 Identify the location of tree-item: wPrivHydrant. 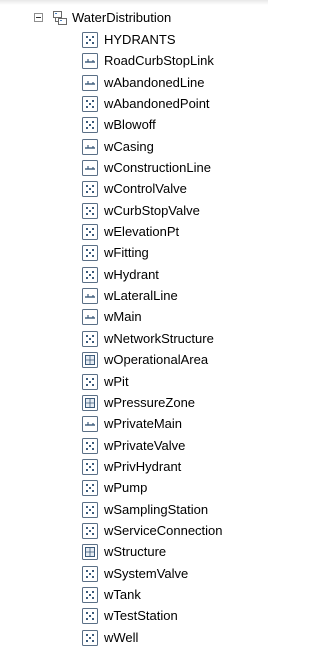
(134, 466).